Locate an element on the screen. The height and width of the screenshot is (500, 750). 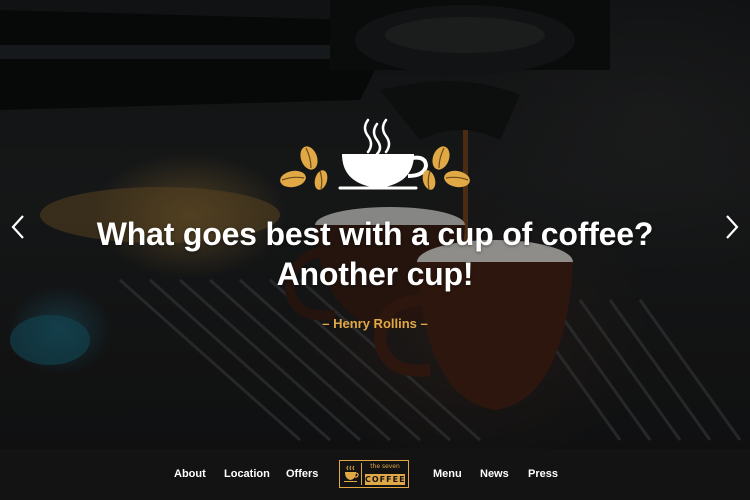
chevron-right-icon is located at coordinates (732, 227).